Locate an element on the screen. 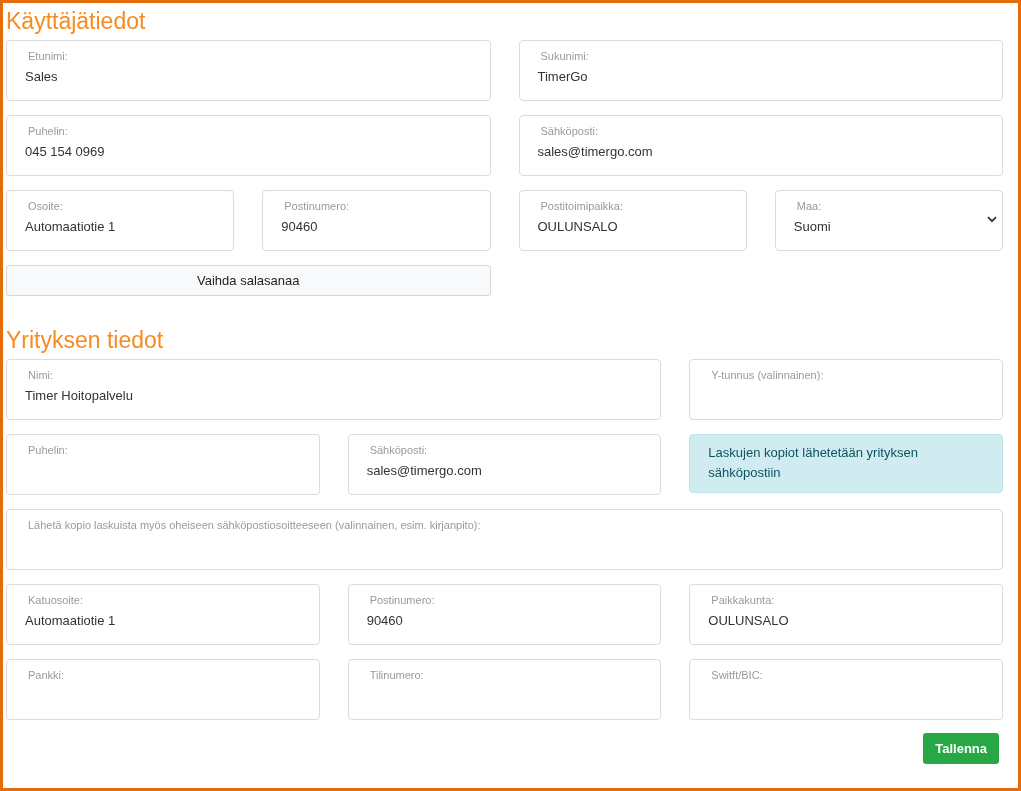 The width and height of the screenshot is (1021, 791). change-password-button: Vaihda salasanaa is located at coordinates (248, 280).